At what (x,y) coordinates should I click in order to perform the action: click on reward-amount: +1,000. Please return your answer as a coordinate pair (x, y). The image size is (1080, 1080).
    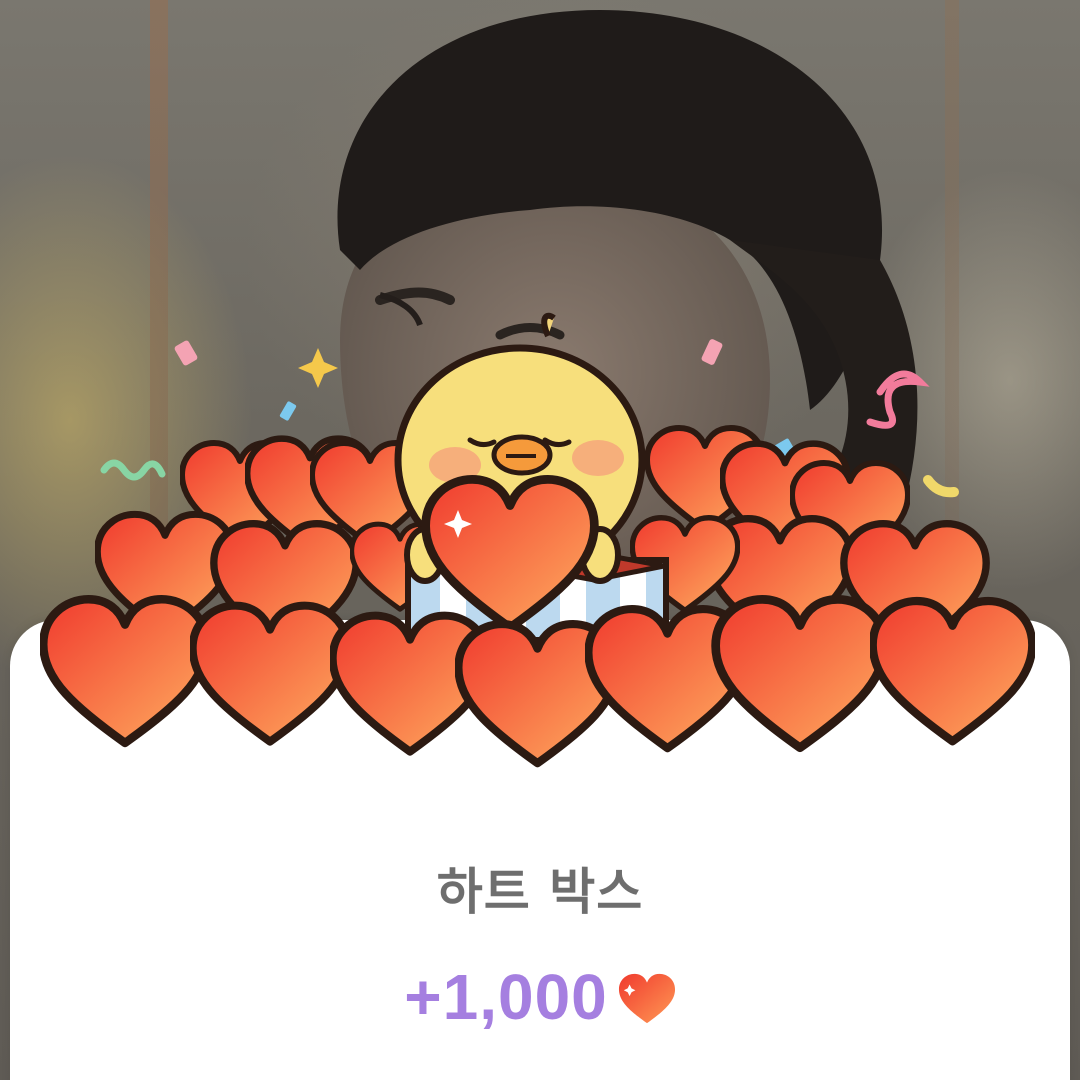
    Looking at the image, I should click on (506, 997).